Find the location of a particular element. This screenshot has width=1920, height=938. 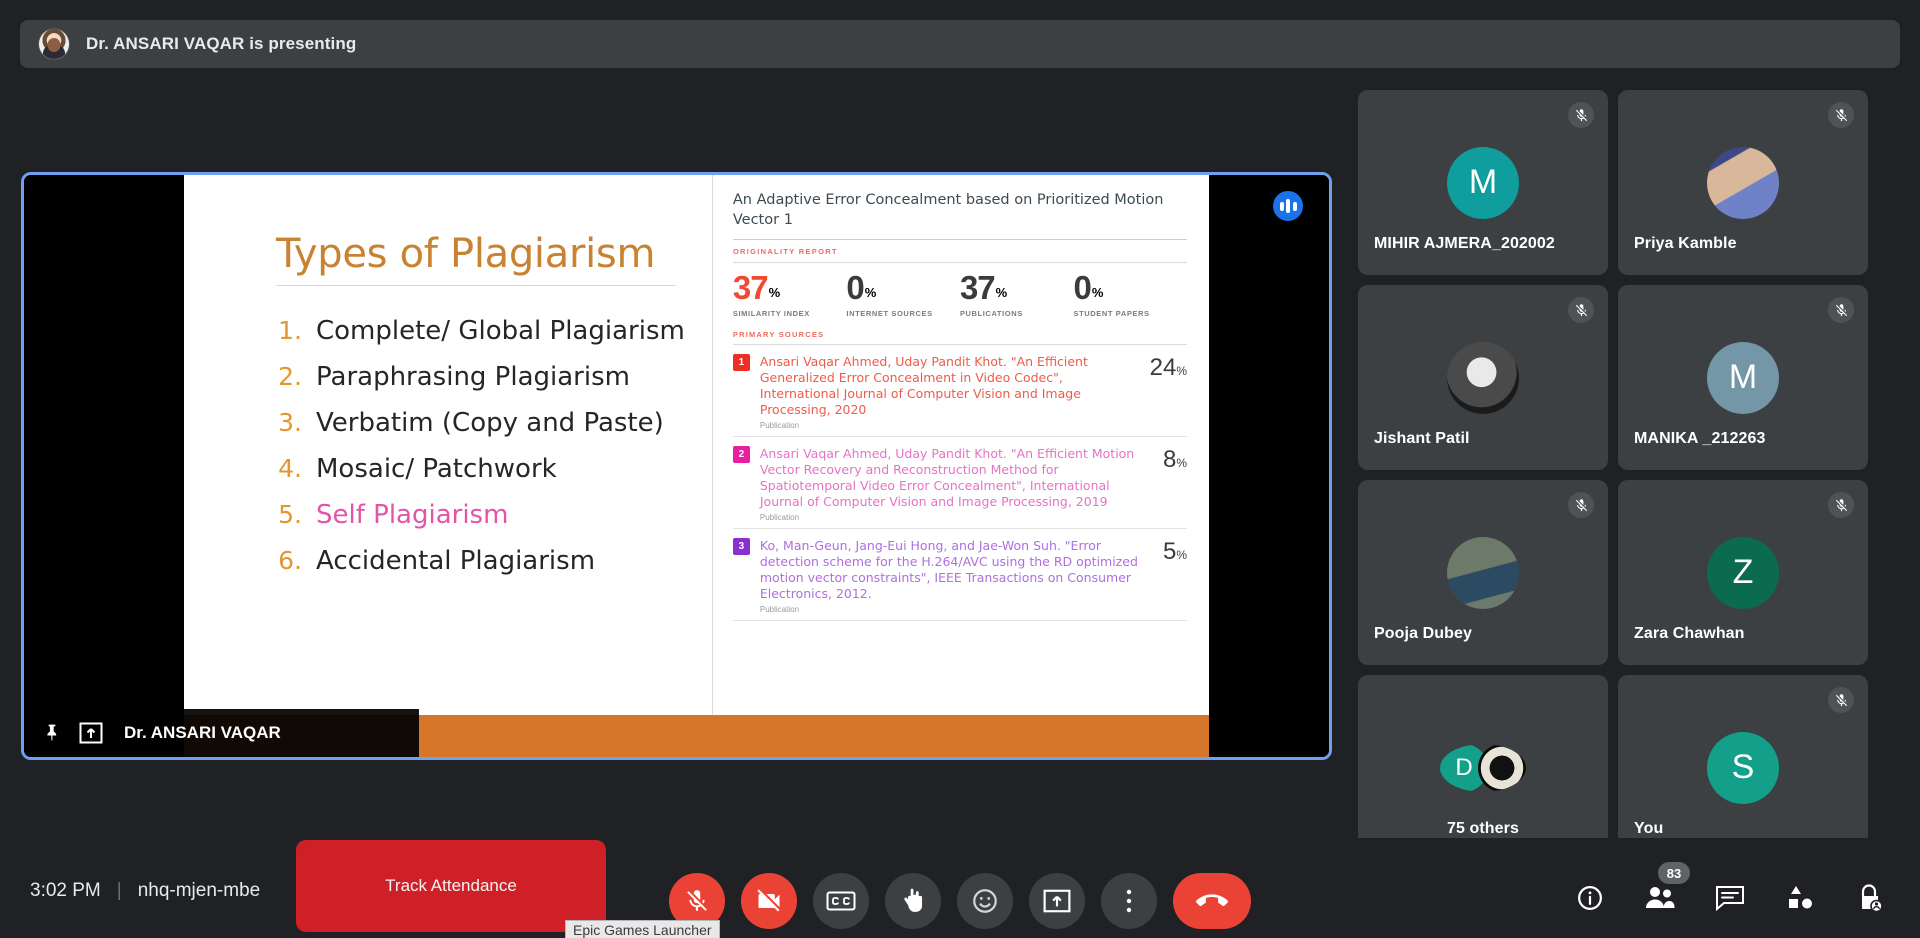

more-options-button is located at coordinates (1129, 901).